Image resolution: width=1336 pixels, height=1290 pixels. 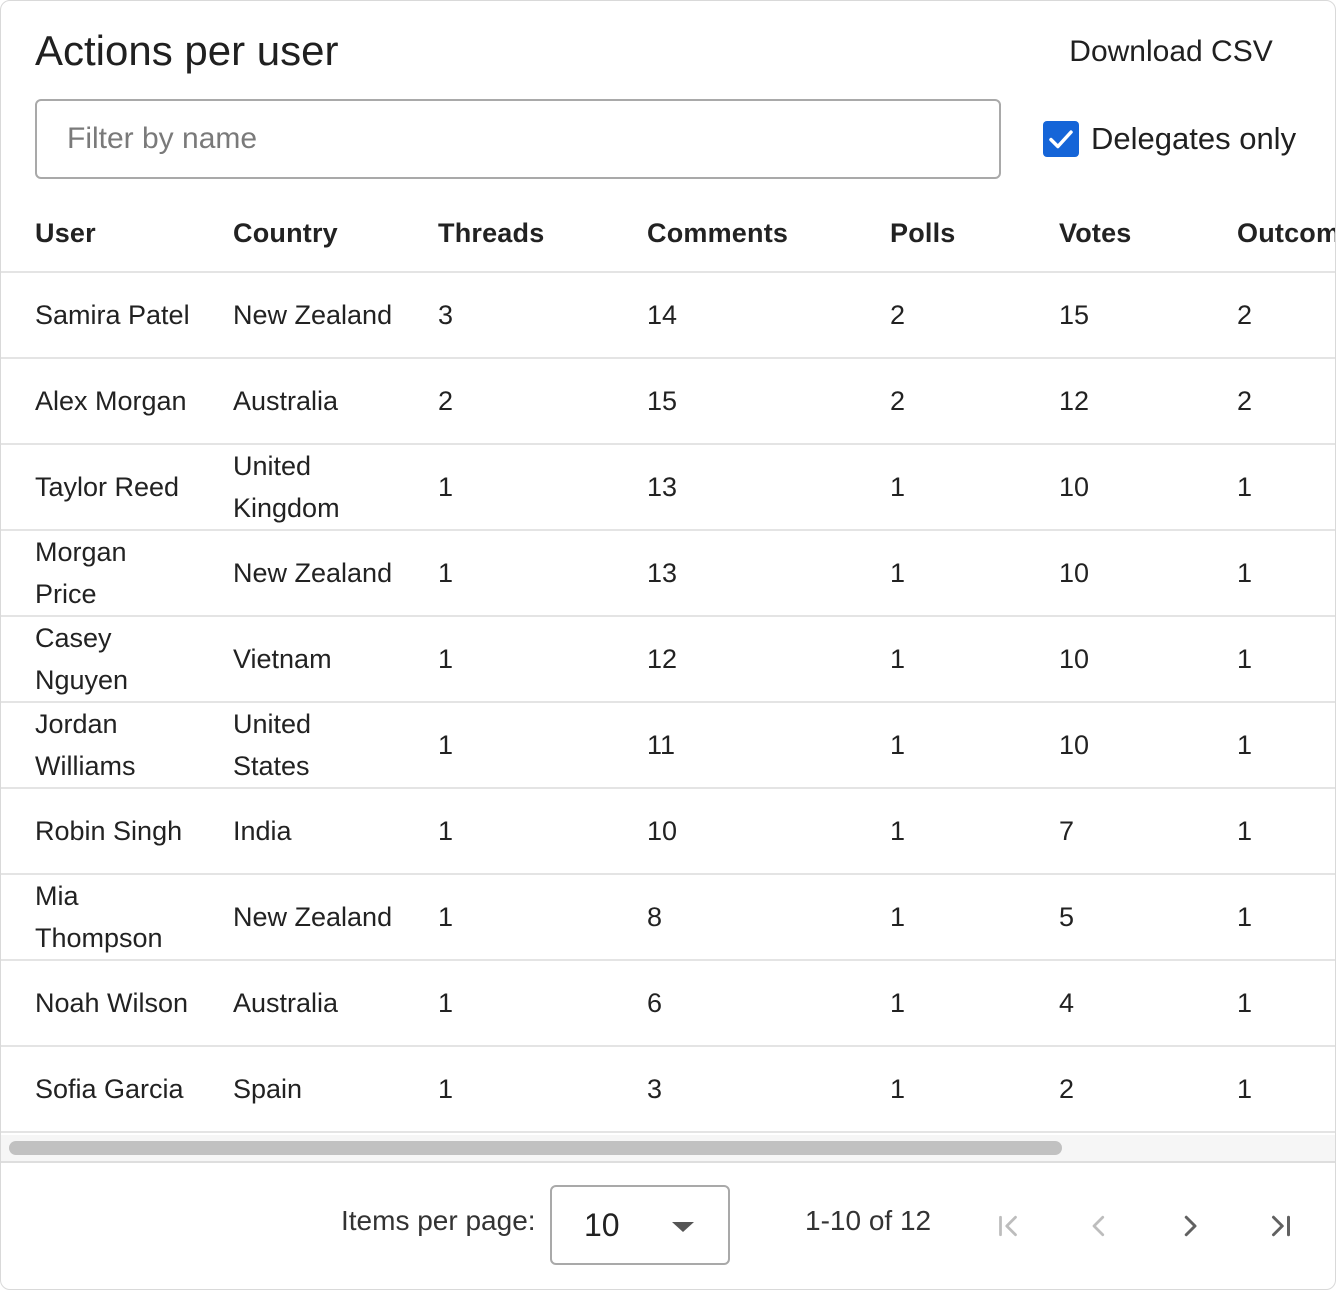 I want to click on cell-user: Samira Patel, so click(x=112, y=315).